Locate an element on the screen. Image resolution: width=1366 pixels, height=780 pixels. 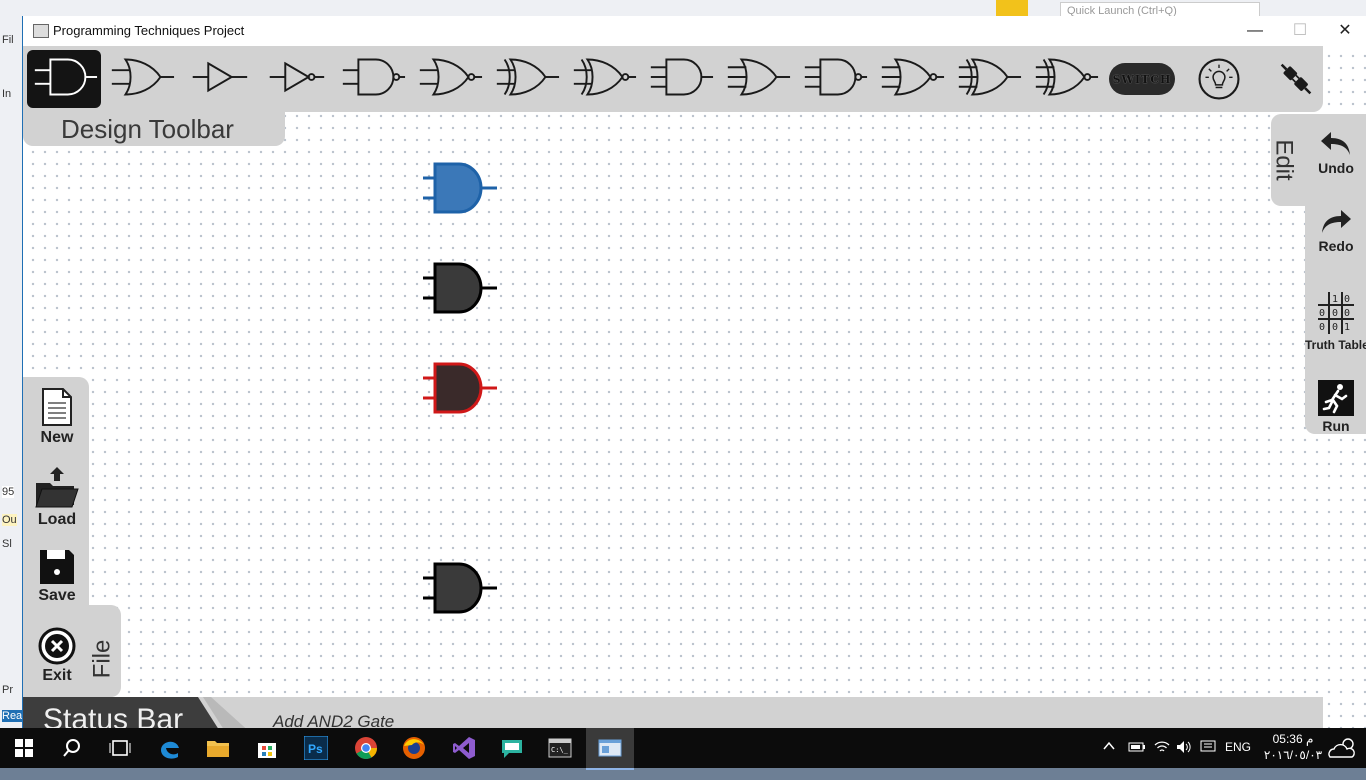
nor3-gate-icon is located at coordinates (911, 79).